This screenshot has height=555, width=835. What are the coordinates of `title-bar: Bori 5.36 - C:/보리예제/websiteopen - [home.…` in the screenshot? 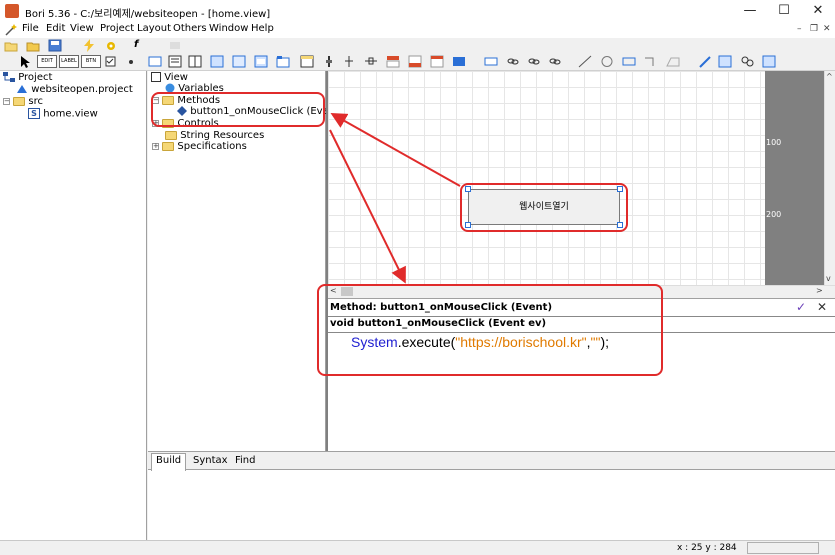 It's located at (417, 11).